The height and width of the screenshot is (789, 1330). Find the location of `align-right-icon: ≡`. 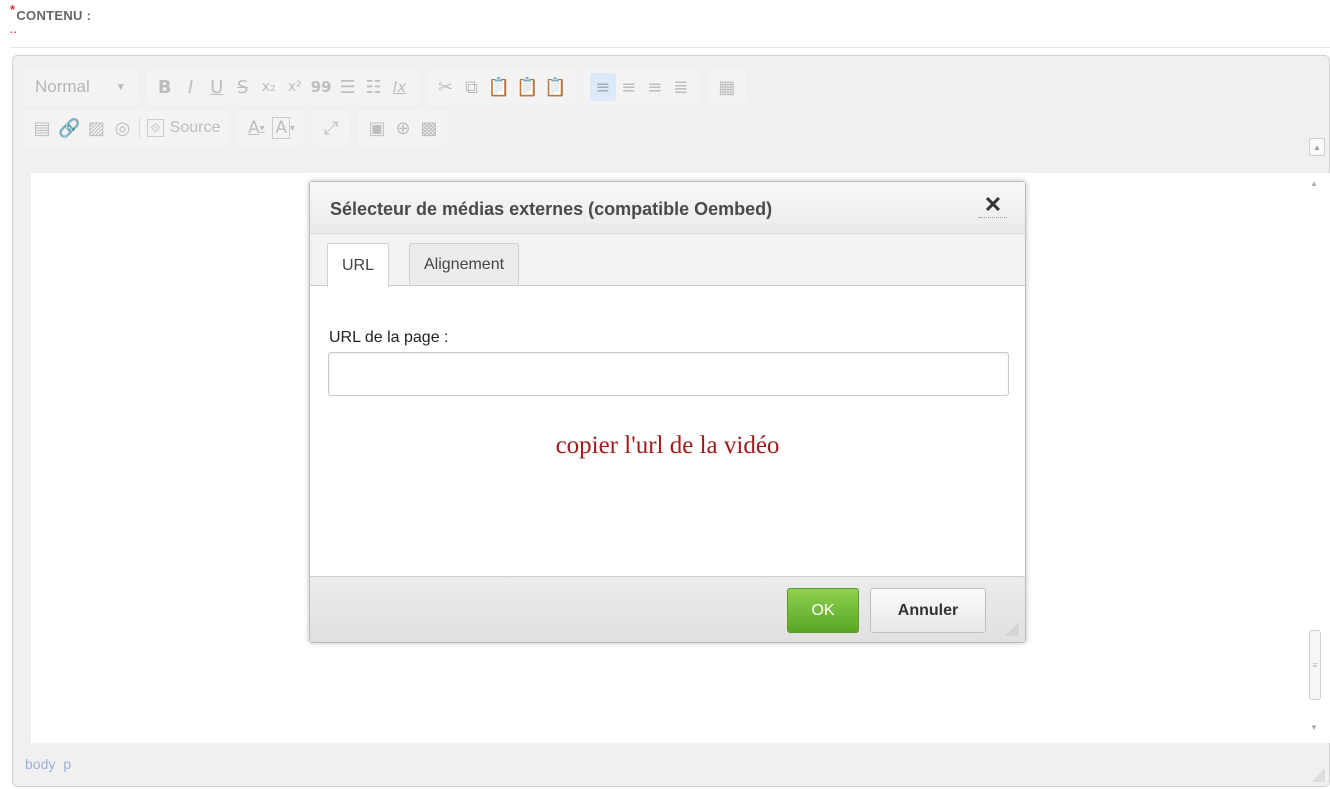

align-right-icon: ≡ is located at coordinates (655, 87).